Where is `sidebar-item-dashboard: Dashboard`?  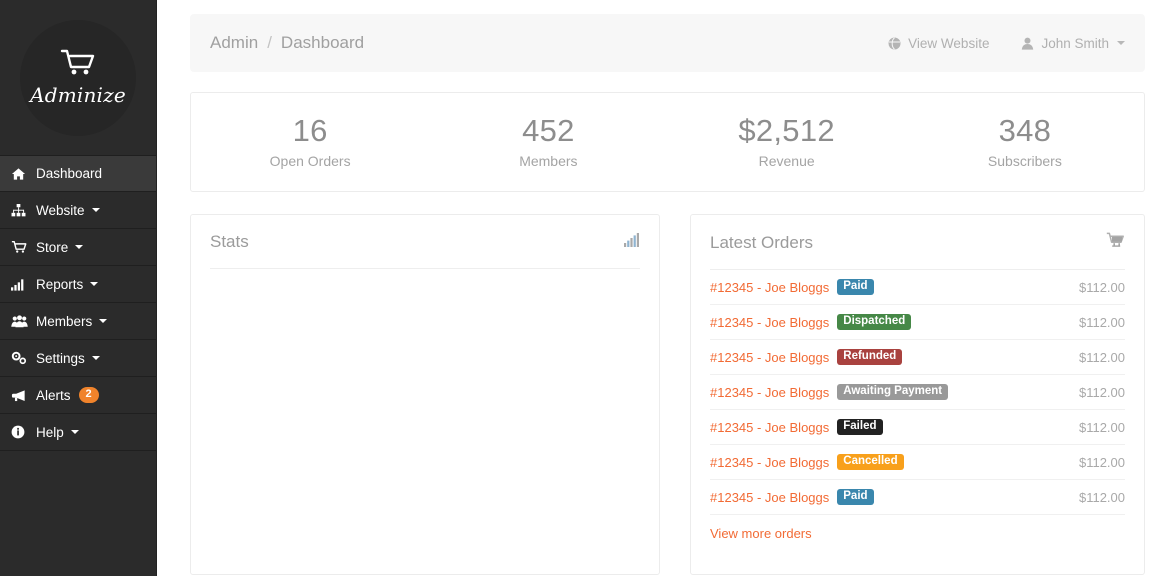
sidebar-item-dashboard: Dashboard is located at coordinates (78, 173).